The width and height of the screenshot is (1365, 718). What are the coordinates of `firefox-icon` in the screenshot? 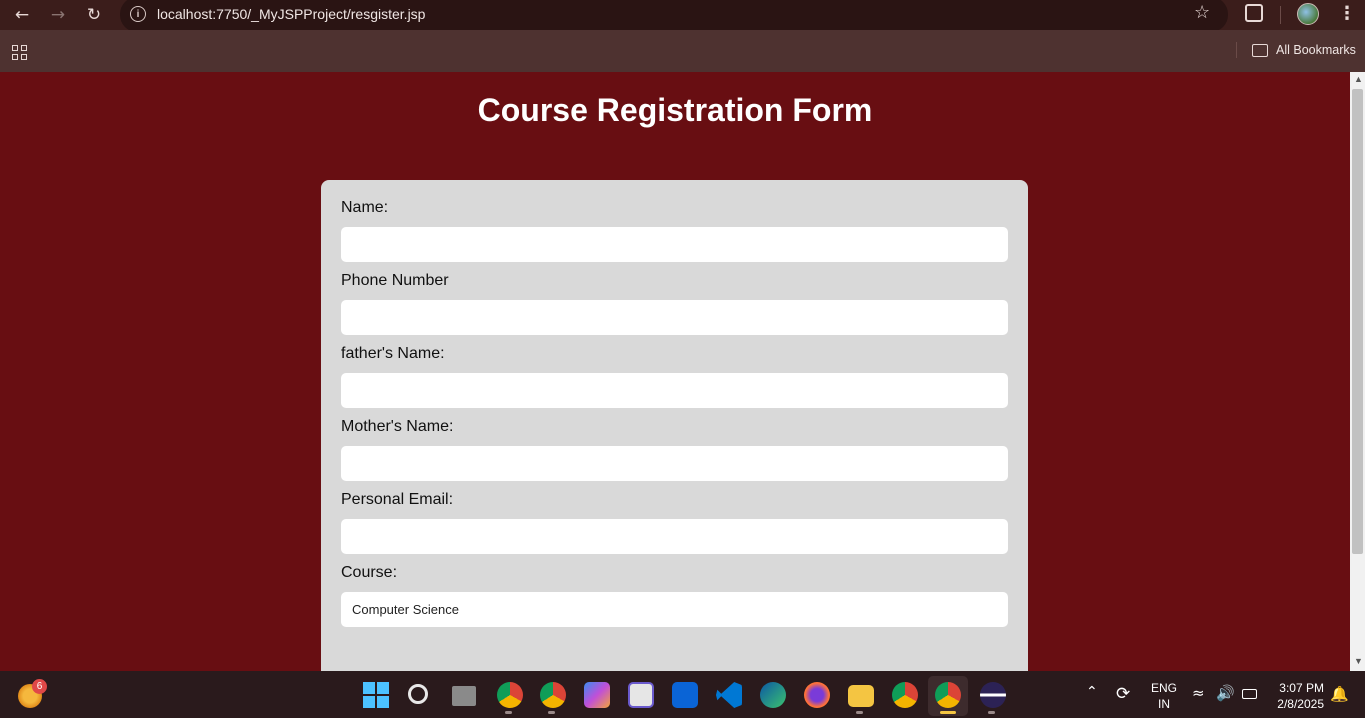 It's located at (817, 695).